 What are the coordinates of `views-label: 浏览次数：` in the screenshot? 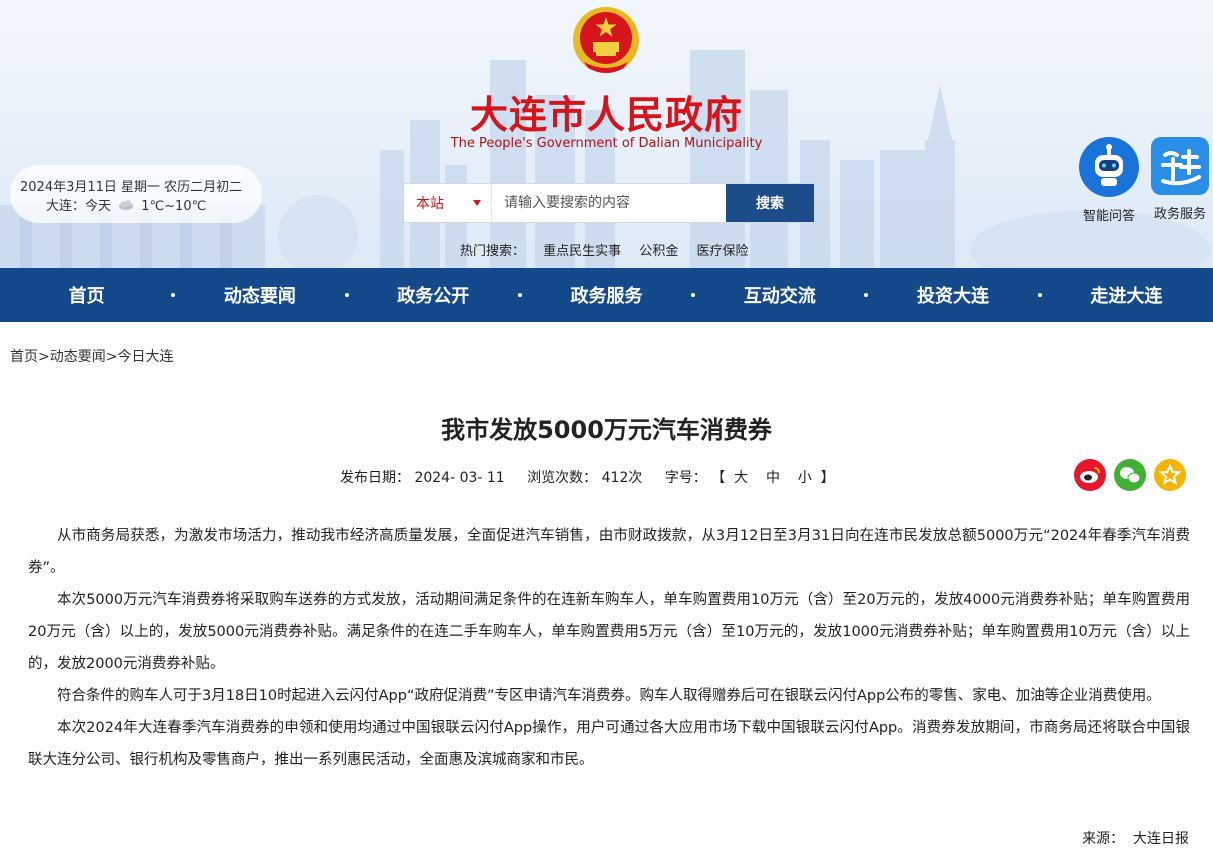 It's located at (562, 478).